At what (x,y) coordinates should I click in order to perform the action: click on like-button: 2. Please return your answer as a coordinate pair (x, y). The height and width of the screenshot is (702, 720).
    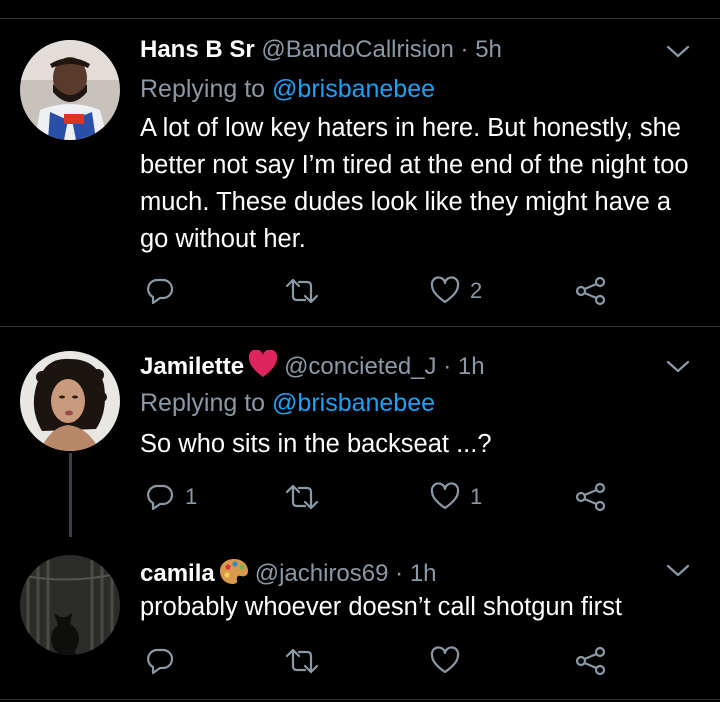
    Looking at the image, I should click on (456, 291).